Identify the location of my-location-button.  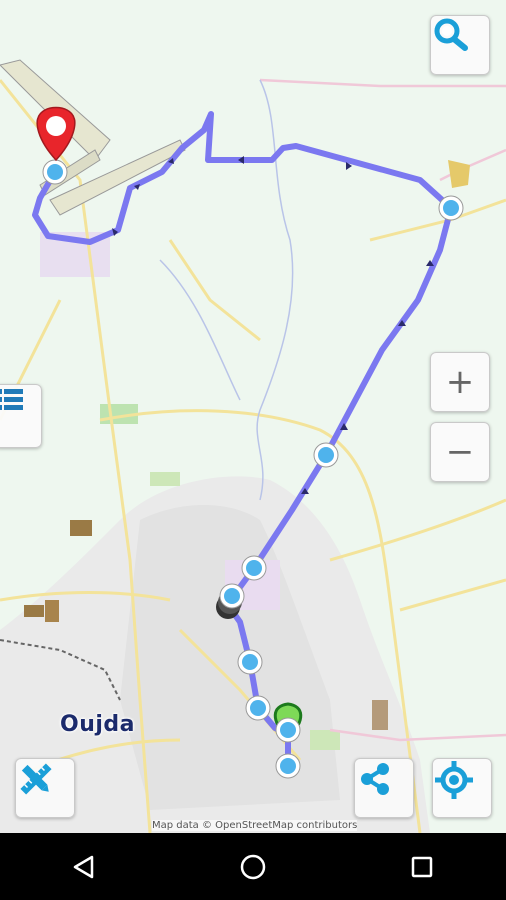
(462, 788).